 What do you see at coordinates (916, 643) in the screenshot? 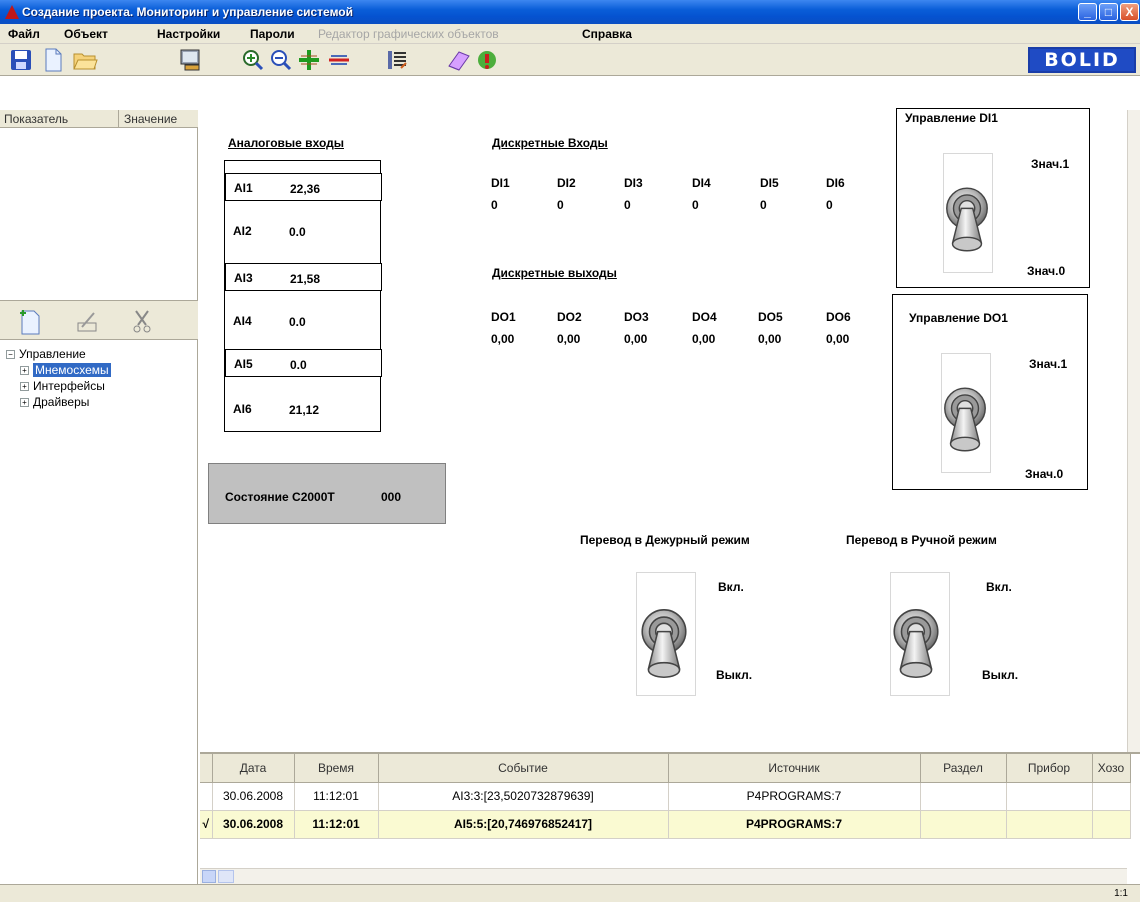
I see `manual-mode-toggle-switch-icon` at bounding box center [916, 643].